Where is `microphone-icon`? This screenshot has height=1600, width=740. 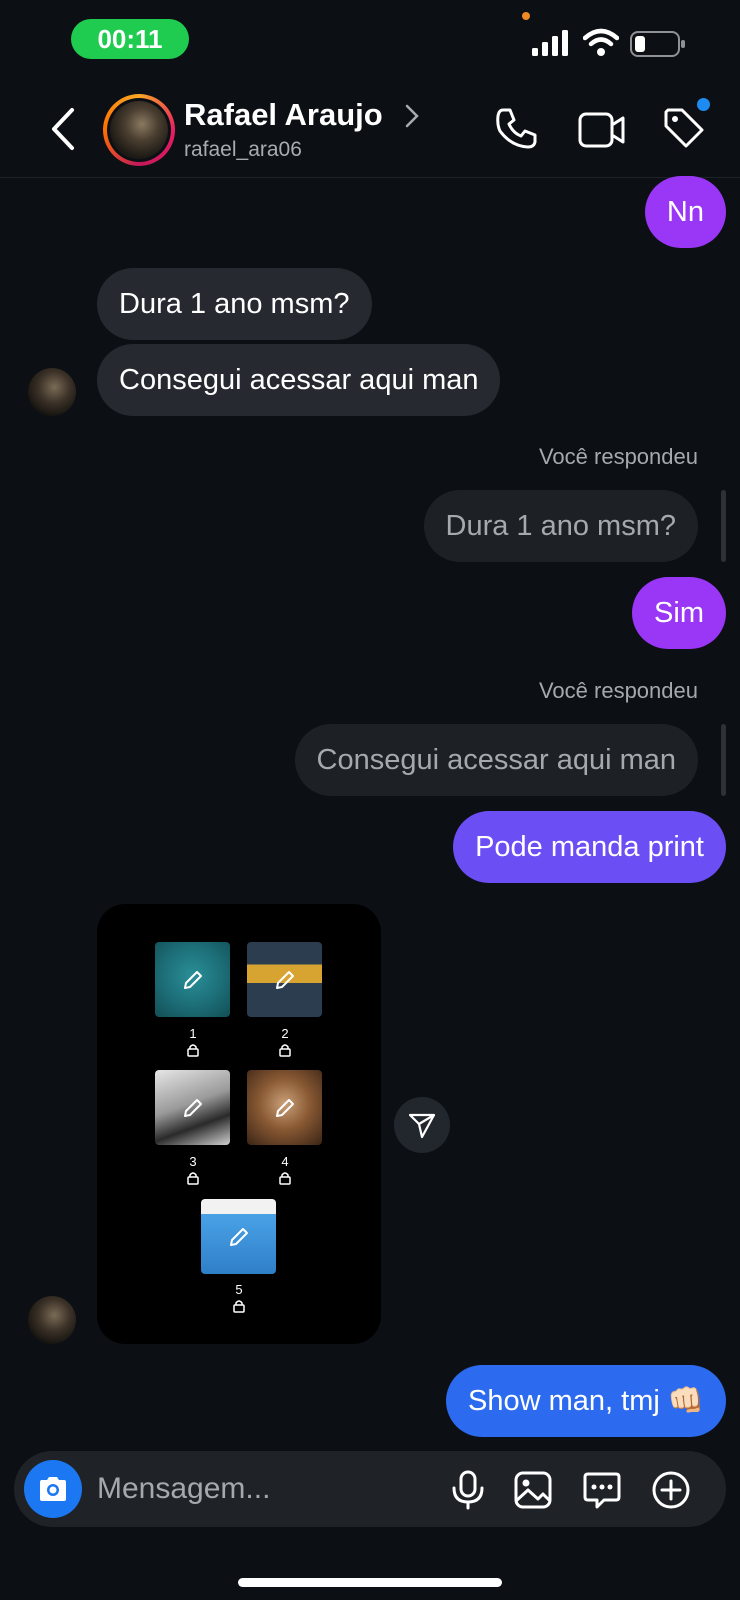 microphone-icon is located at coordinates (468, 1490).